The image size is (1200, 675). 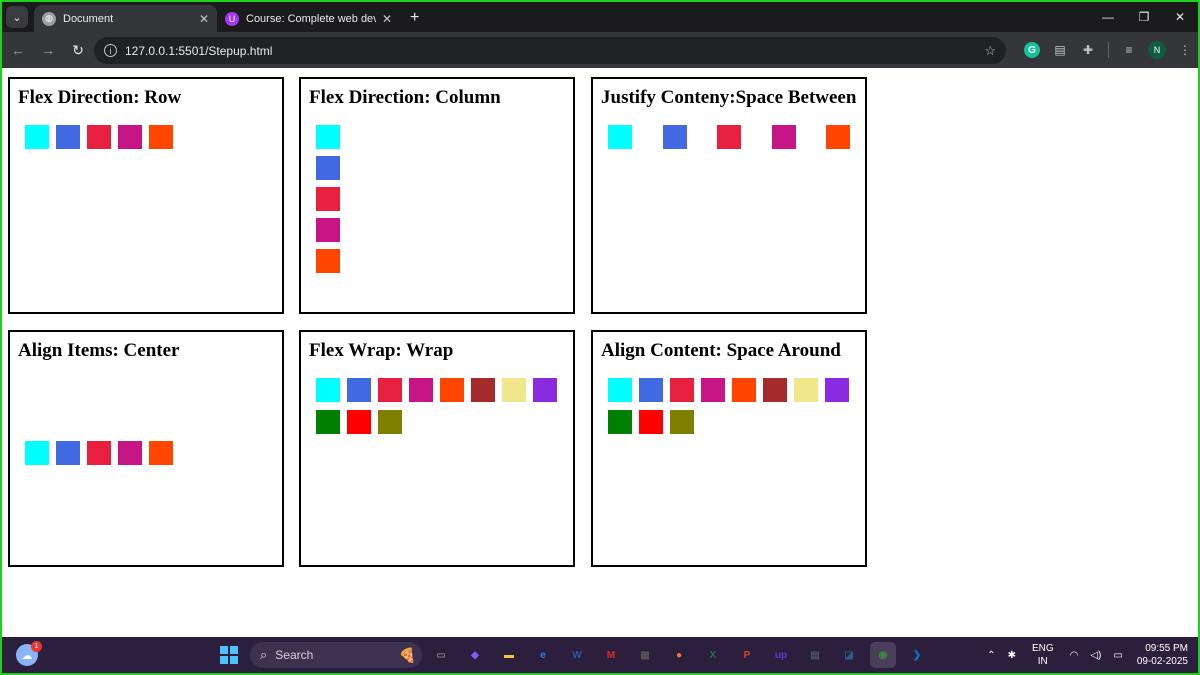 What do you see at coordinates (475, 655) in the screenshot?
I see `copilot-icon: ◆` at bounding box center [475, 655].